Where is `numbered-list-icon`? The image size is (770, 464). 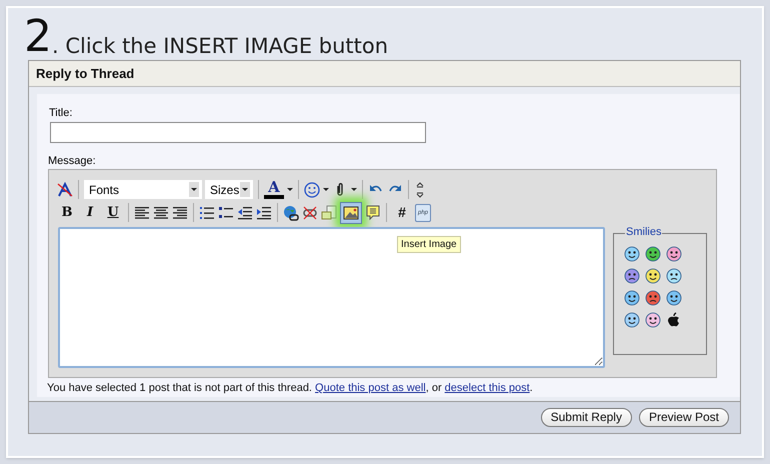 numbered-list-icon is located at coordinates (207, 212).